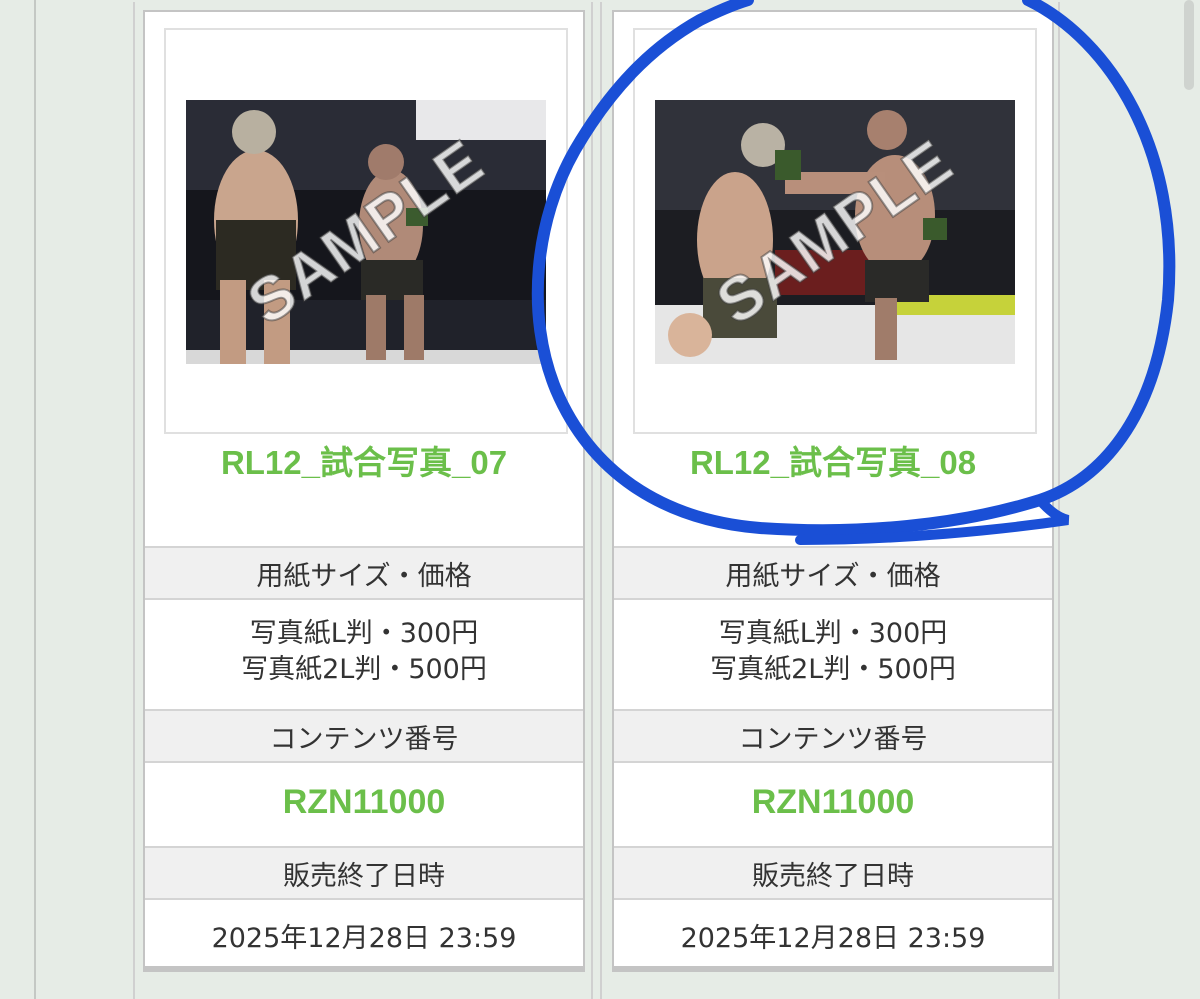 The width and height of the screenshot is (1200, 999). I want to click on product-title: RL12_試合写真_08, so click(833, 460).